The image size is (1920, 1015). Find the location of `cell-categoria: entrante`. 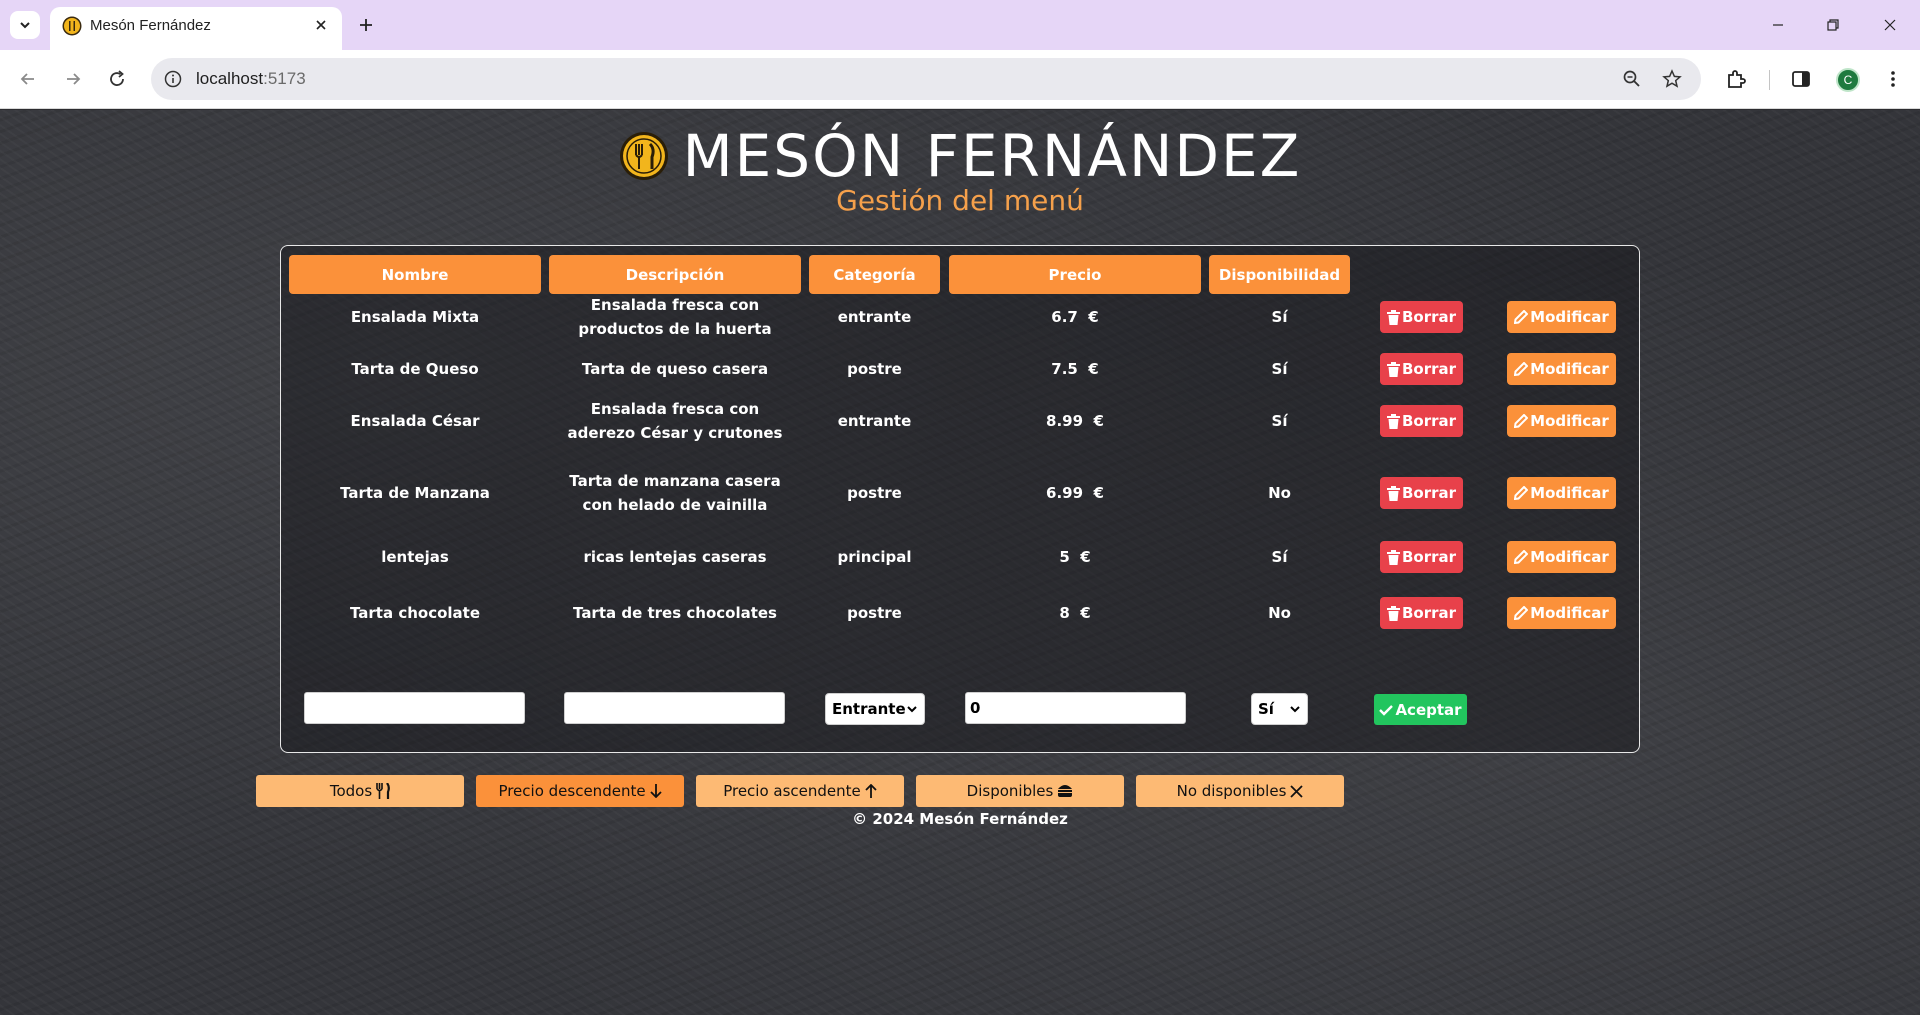

cell-categoria: entrante is located at coordinates (874, 317).